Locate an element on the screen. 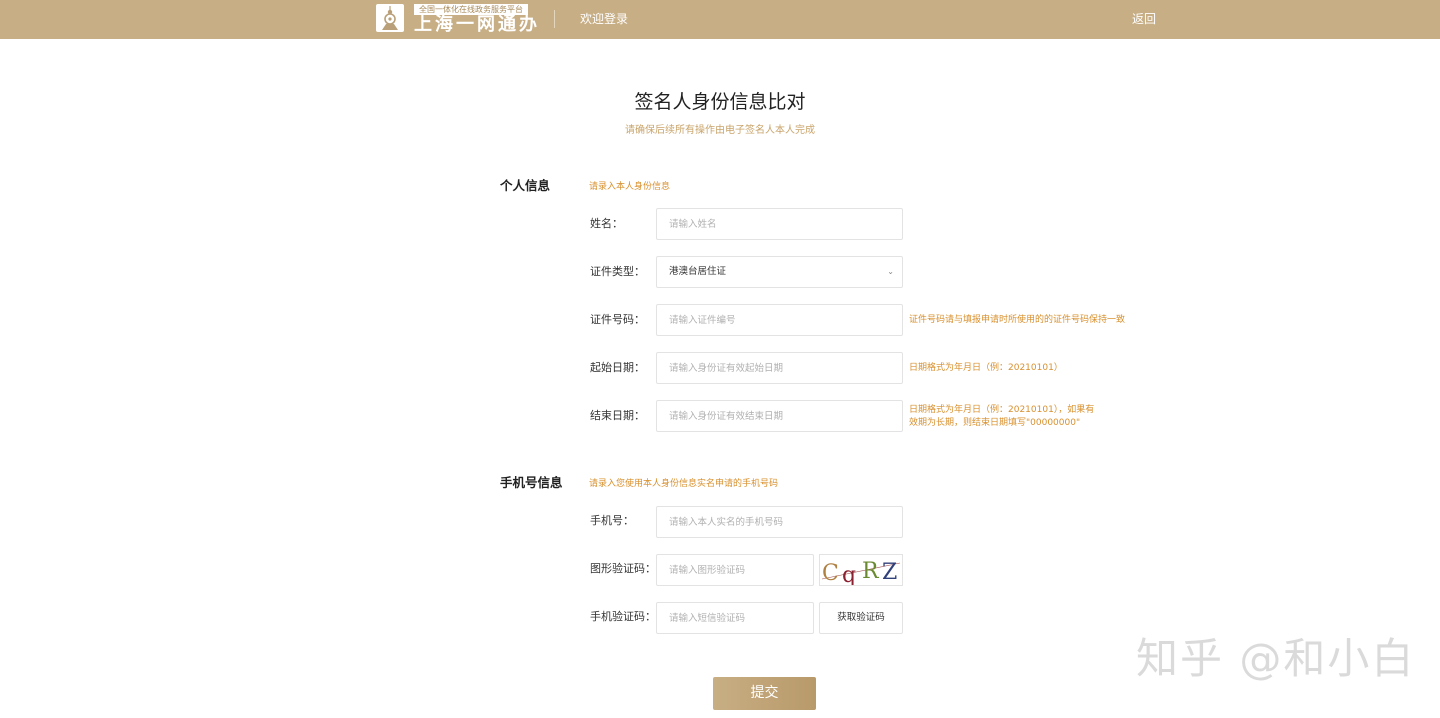 The width and height of the screenshot is (1440, 718). logo-icon is located at coordinates (390, 18).